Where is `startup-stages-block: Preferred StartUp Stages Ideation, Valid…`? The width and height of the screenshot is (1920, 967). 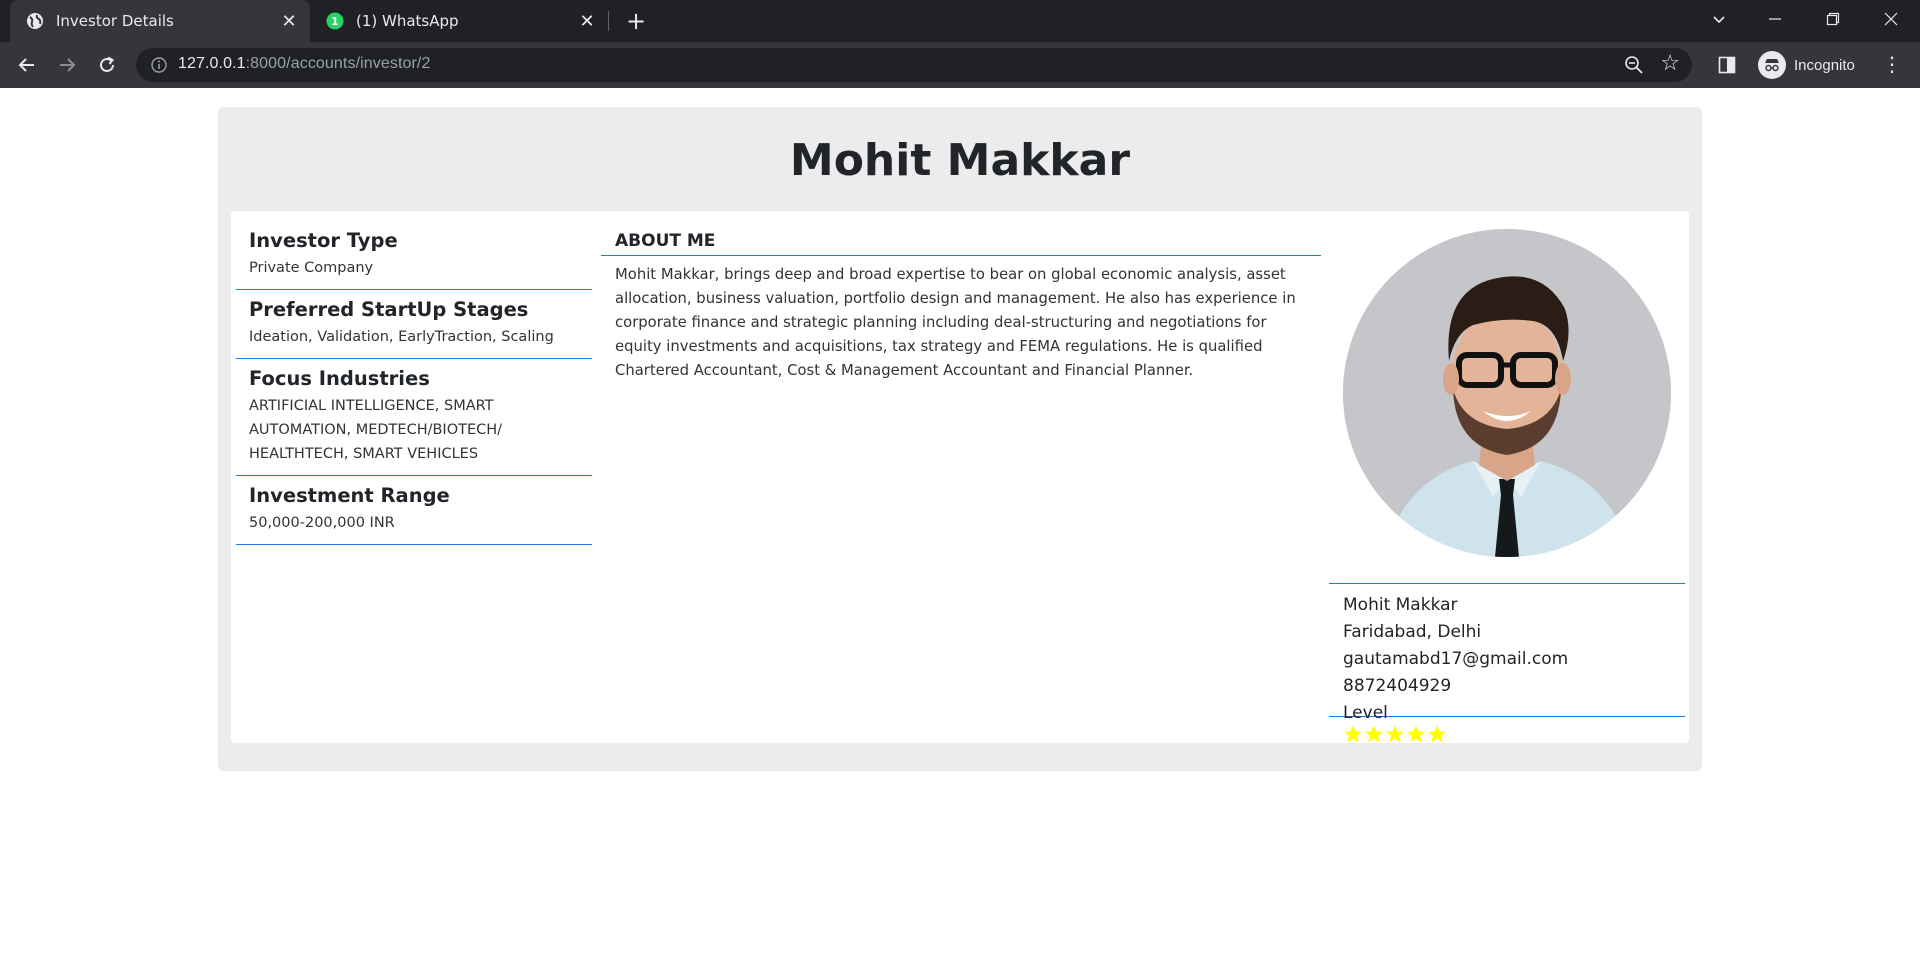 startup-stages-block: Preferred StartUp Stages Ideation, Valid… is located at coordinates (414, 328).